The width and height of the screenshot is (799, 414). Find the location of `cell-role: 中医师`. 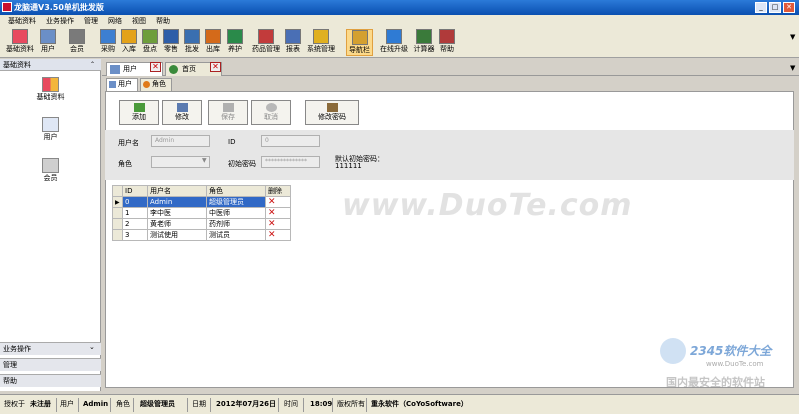

cell-role: 中医师 is located at coordinates (236, 213).